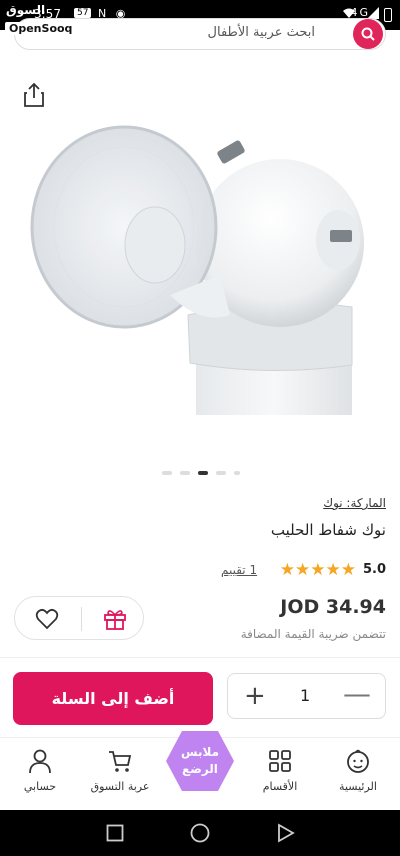  I want to click on baby-face-icon, so click(358, 761).